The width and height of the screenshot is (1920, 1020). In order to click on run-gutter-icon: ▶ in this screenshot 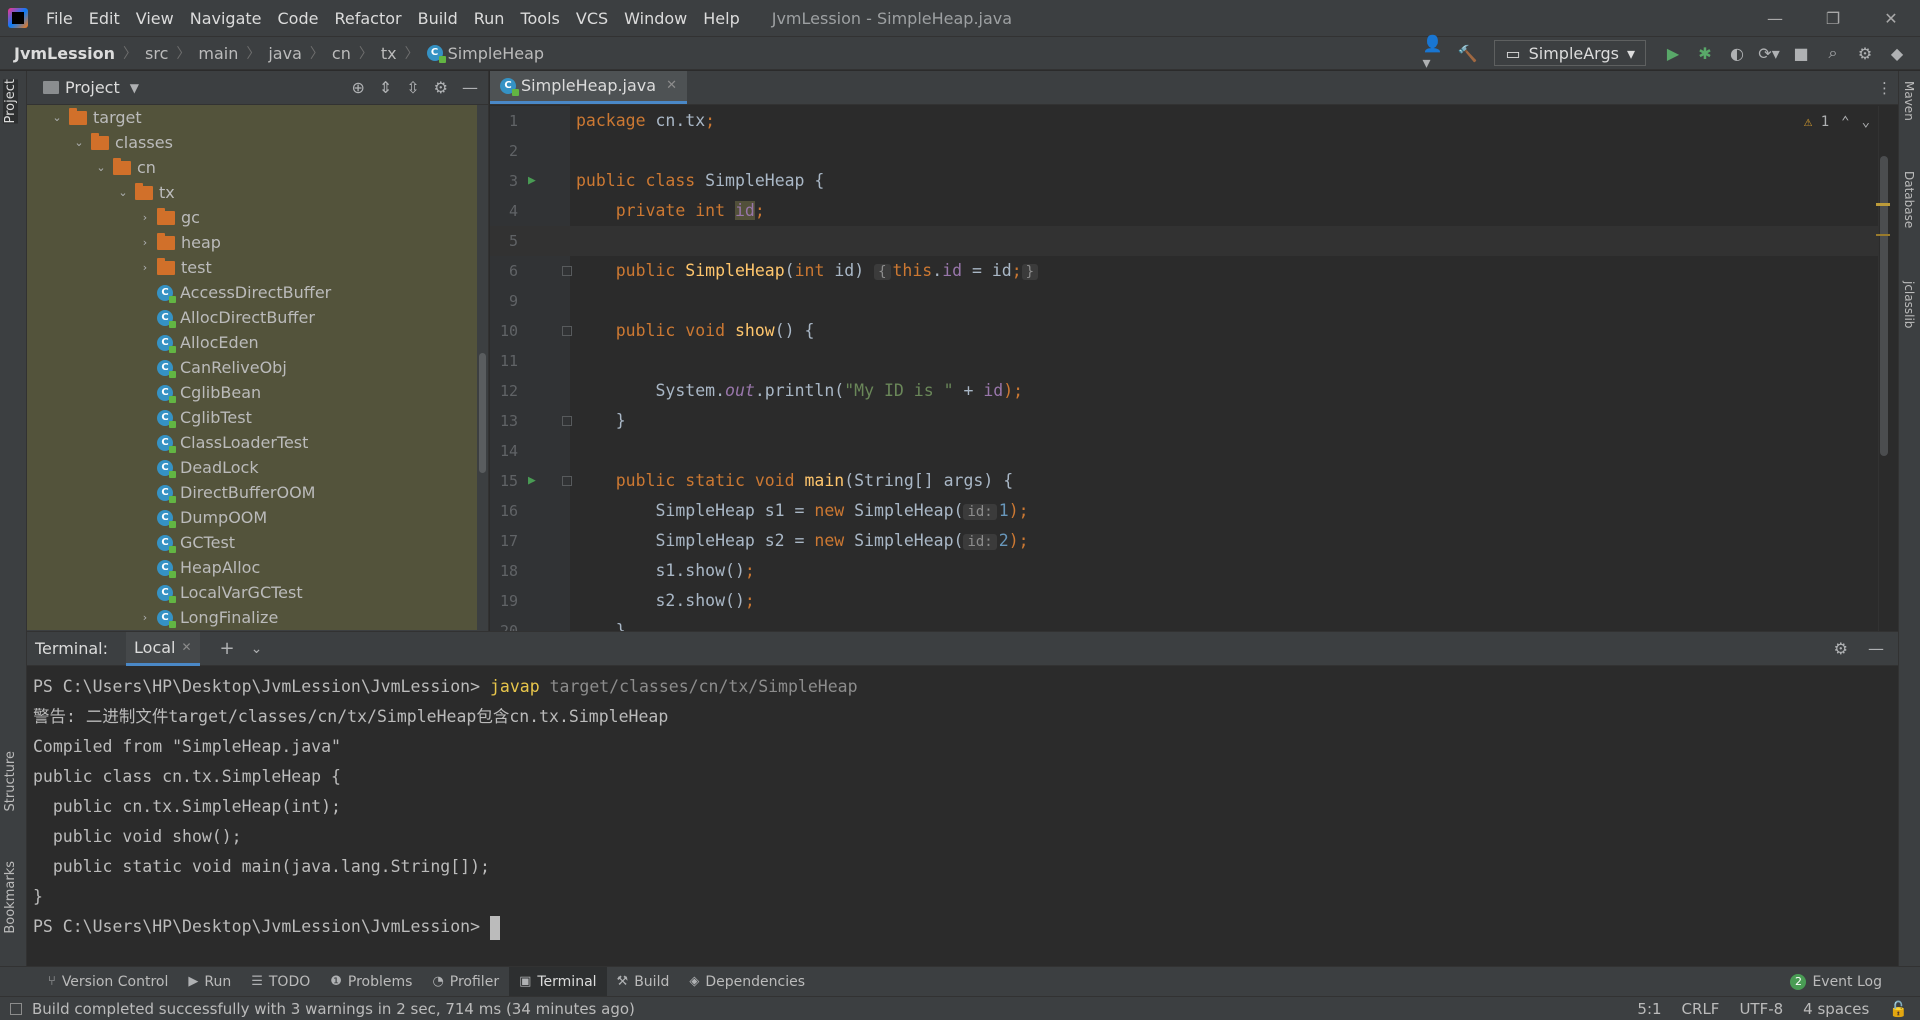, I will do `click(532, 181)`.